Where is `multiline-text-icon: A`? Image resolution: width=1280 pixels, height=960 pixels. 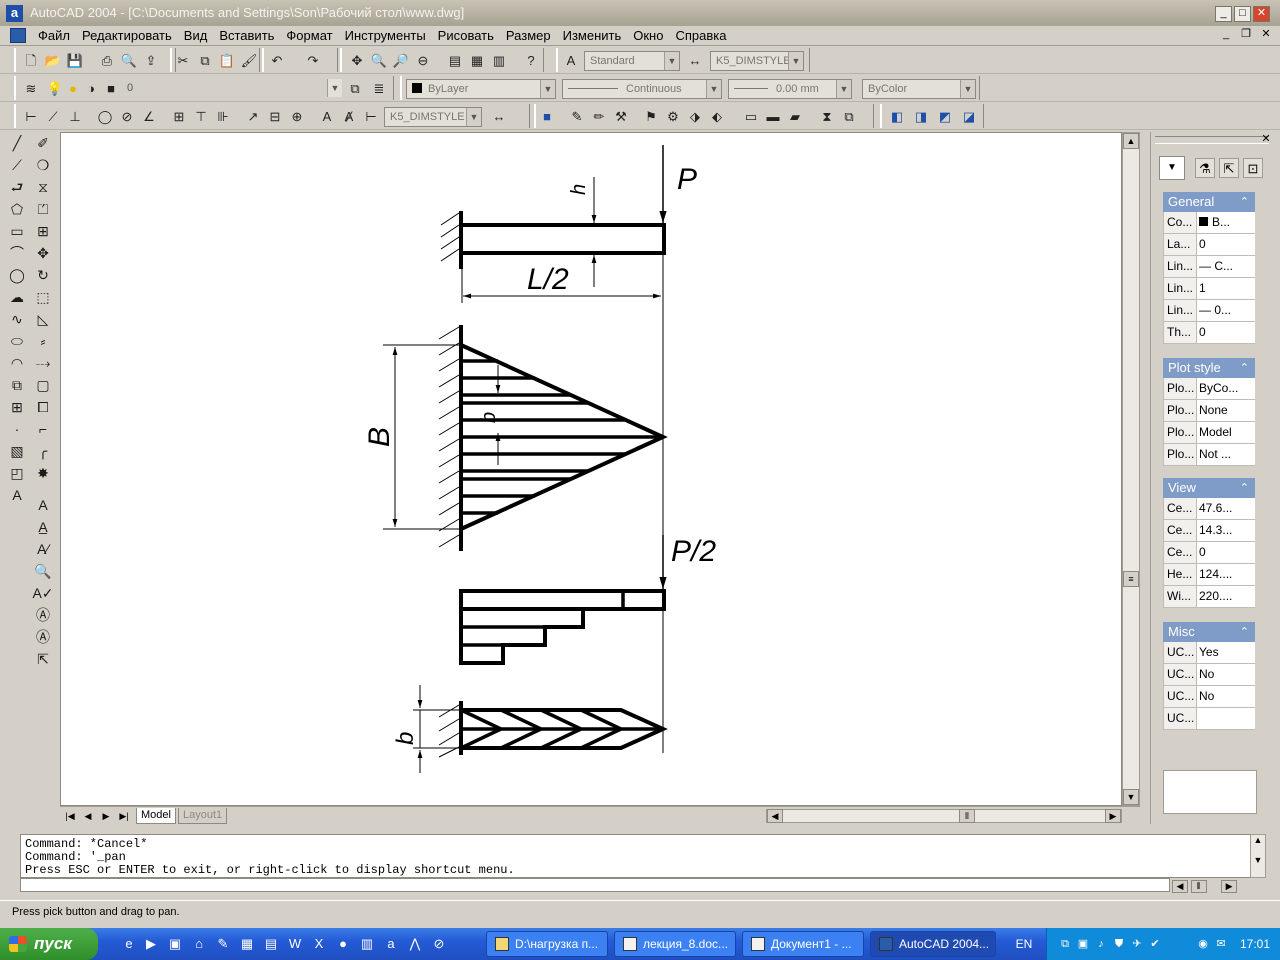 multiline-text-icon: A is located at coordinates (17, 495).